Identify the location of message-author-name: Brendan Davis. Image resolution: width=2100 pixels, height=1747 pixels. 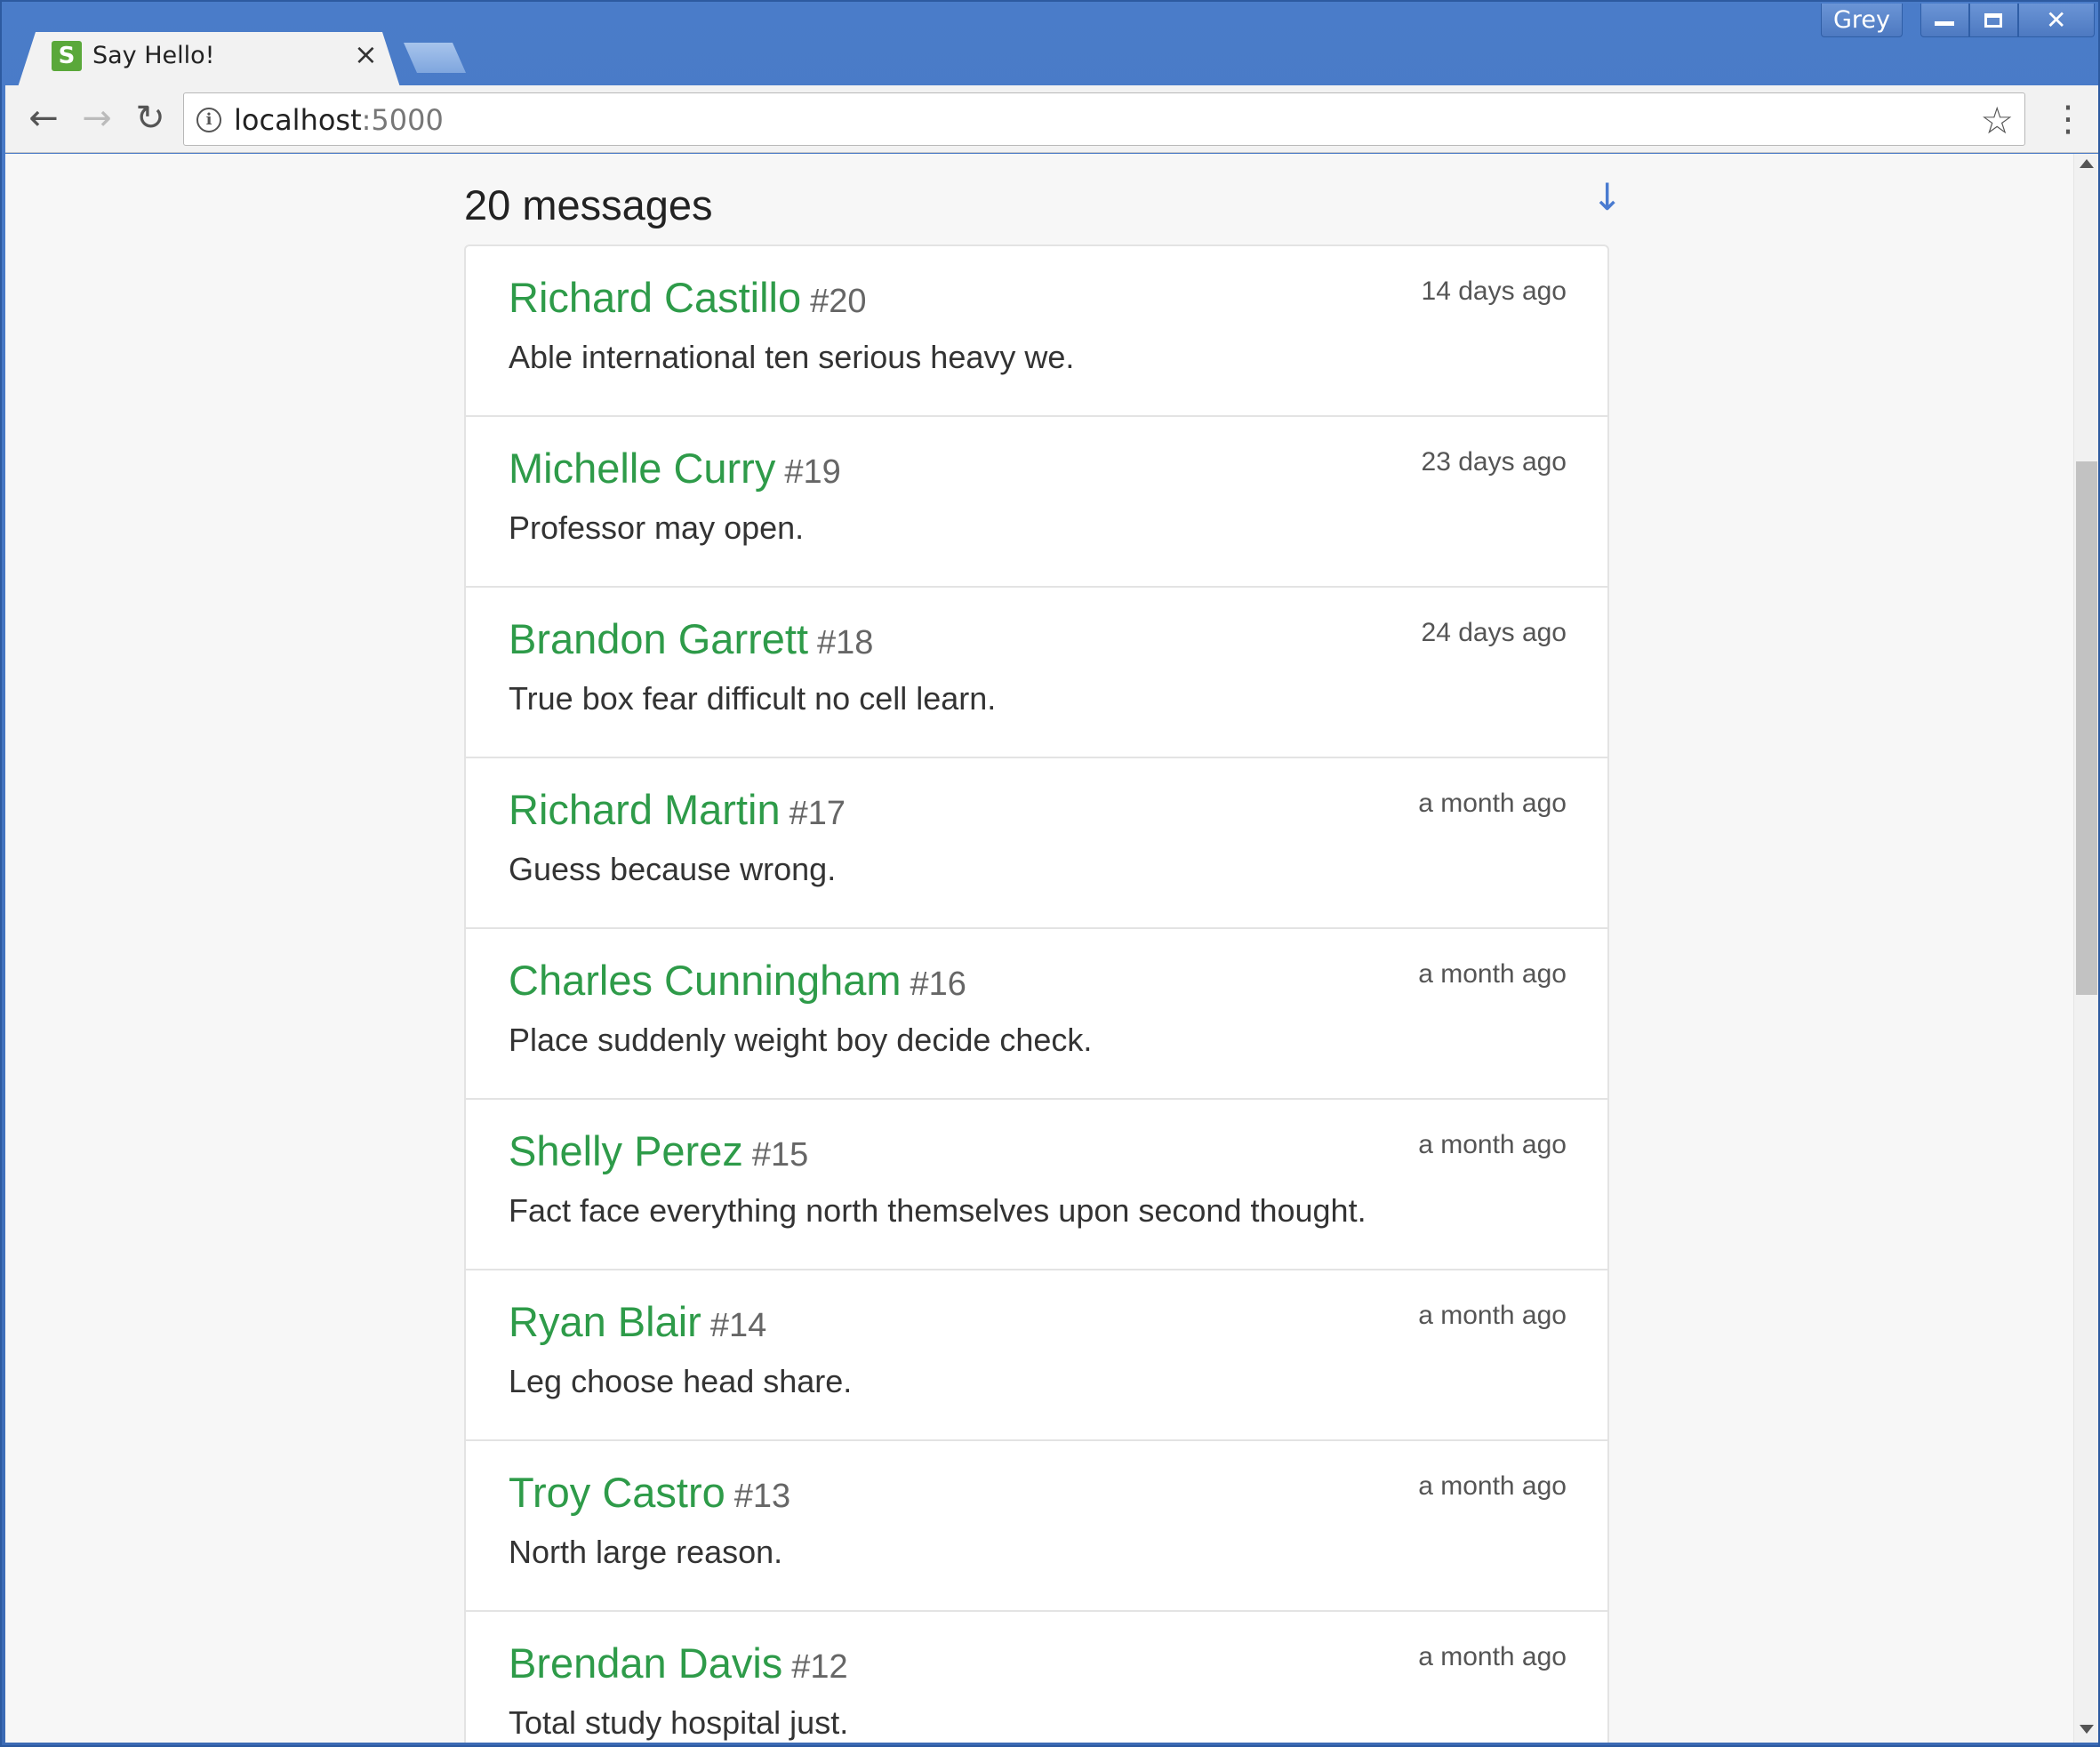
(646, 1663).